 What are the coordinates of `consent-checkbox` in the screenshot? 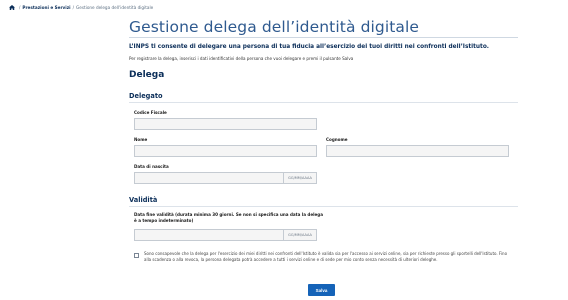 It's located at (136, 255).